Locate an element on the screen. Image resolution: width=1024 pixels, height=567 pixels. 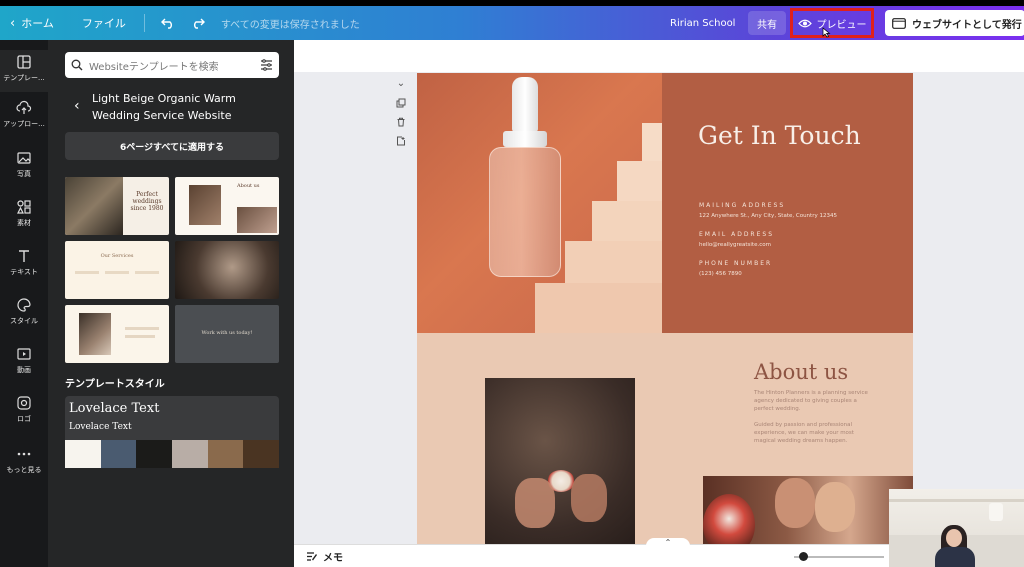
template-page-thumb-2: About us is located at coordinates (227, 206).